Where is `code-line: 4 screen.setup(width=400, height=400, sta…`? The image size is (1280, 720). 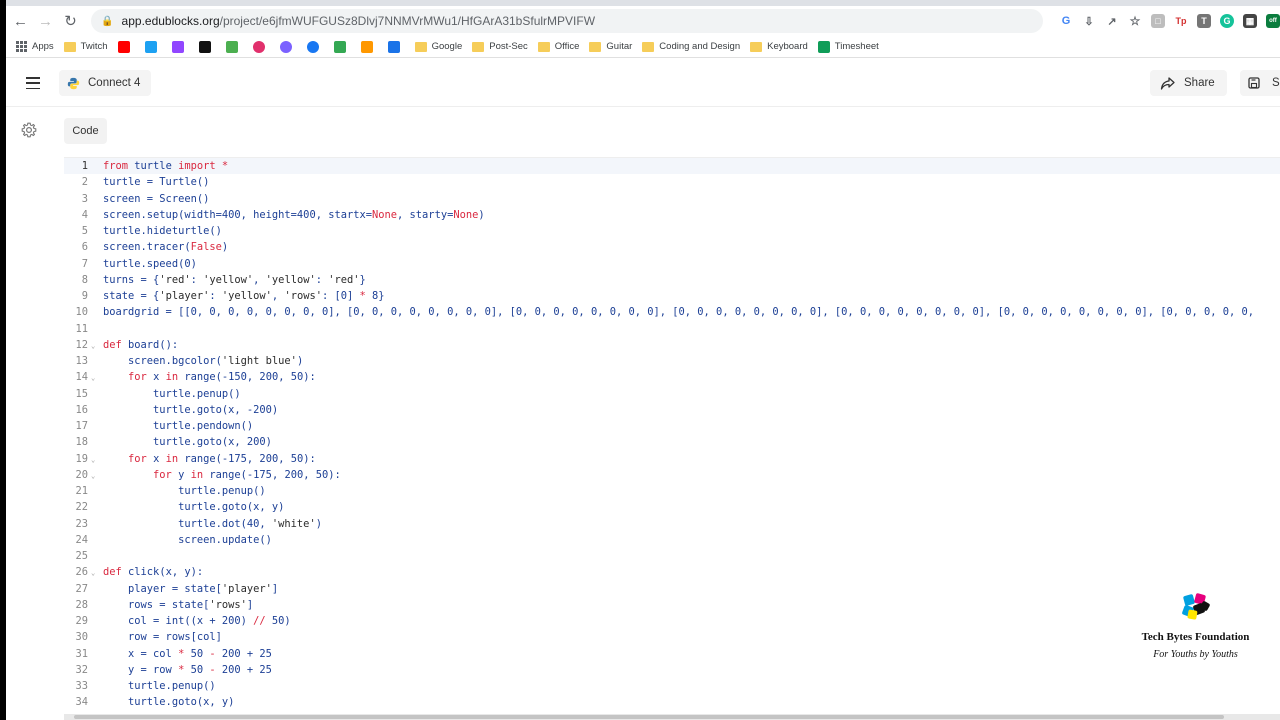
code-line: 4 screen.setup(width=400, height=400, sta… is located at coordinates (672, 215).